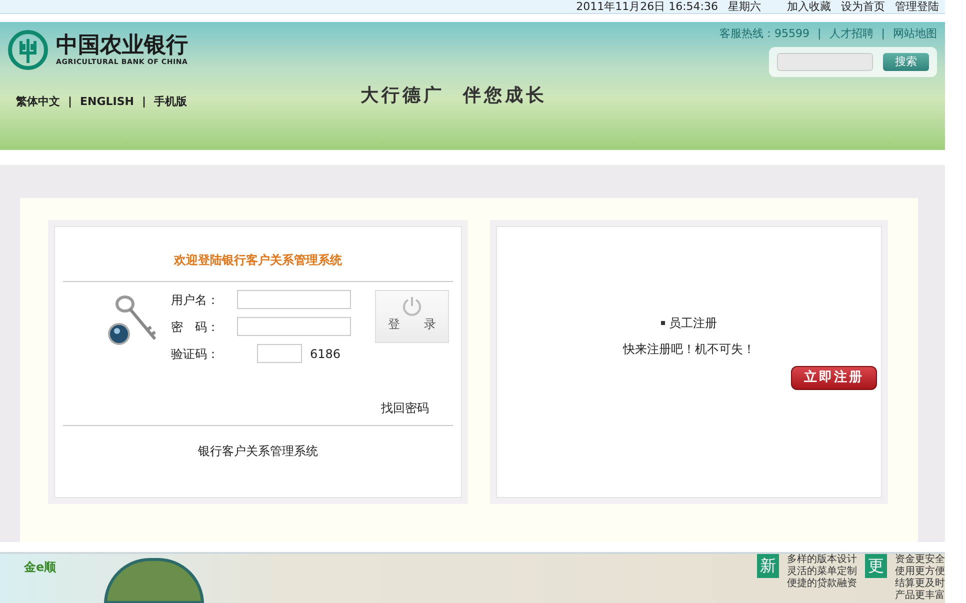  I want to click on field-label: 验证码：, so click(195, 354).